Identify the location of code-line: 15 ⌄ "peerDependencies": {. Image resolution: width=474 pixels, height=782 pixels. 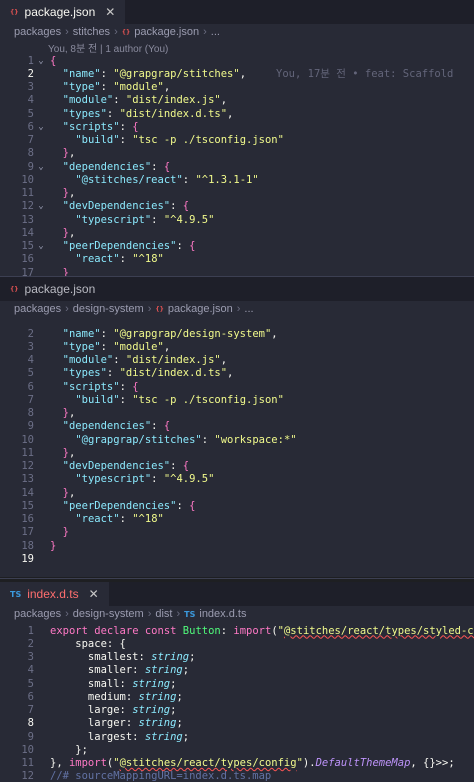
(237, 246).